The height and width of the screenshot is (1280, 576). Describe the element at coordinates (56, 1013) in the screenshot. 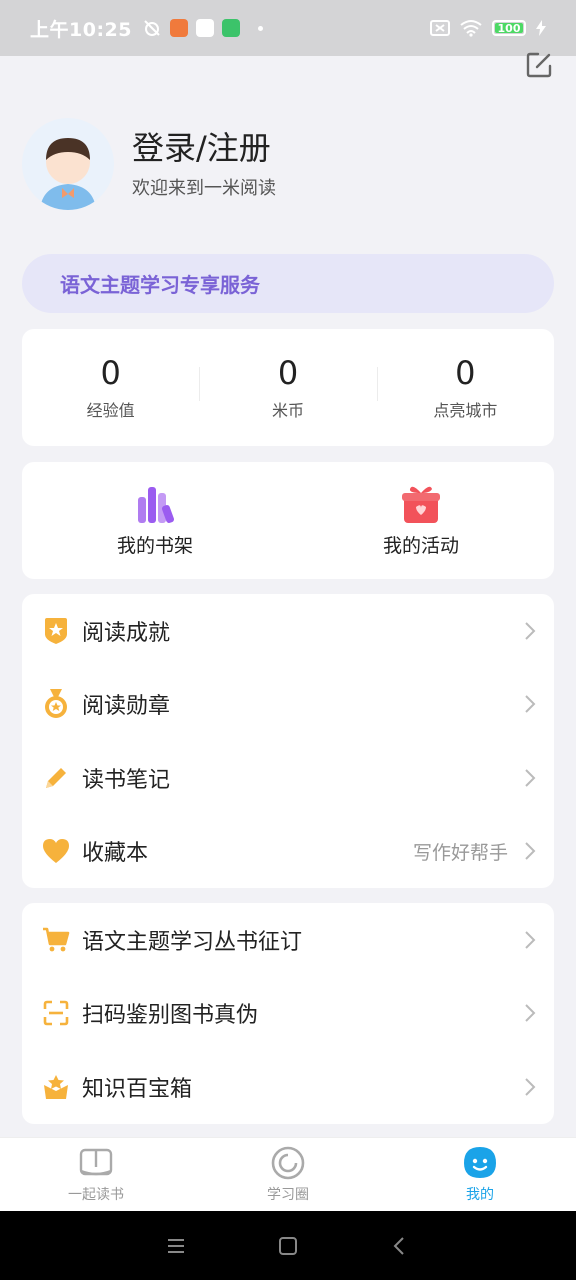

I see `scan-icon` at that location.